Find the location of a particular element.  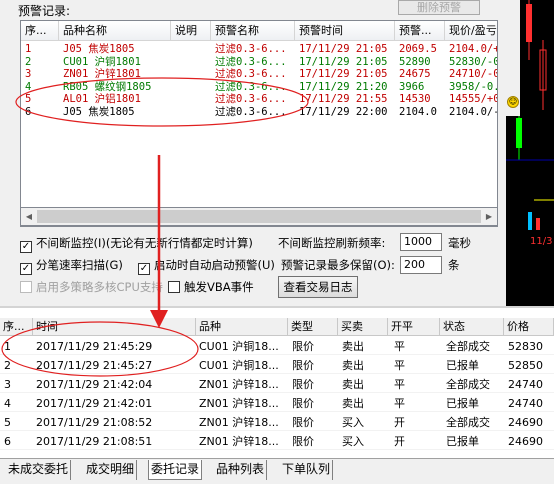

order-col-price: 价格 is located at coordinates (529, 327).